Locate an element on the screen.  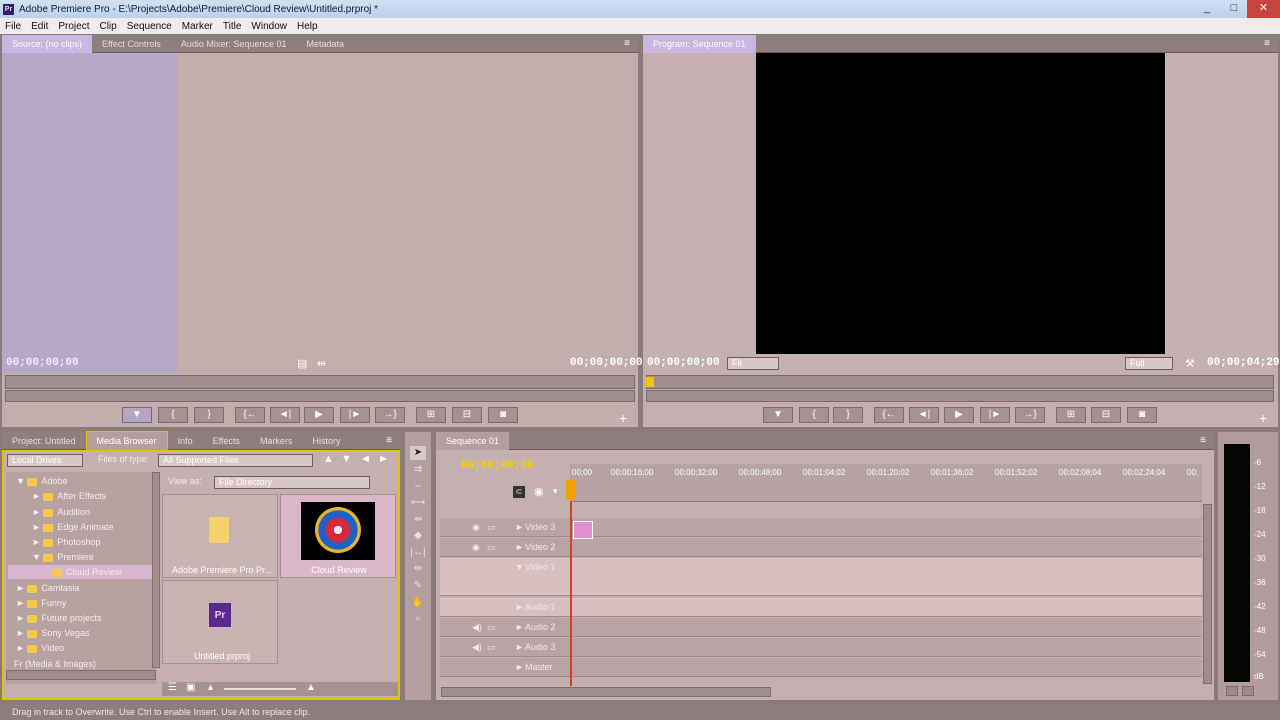
tab-metadata: Metadata is located at coordinates (325, 44).